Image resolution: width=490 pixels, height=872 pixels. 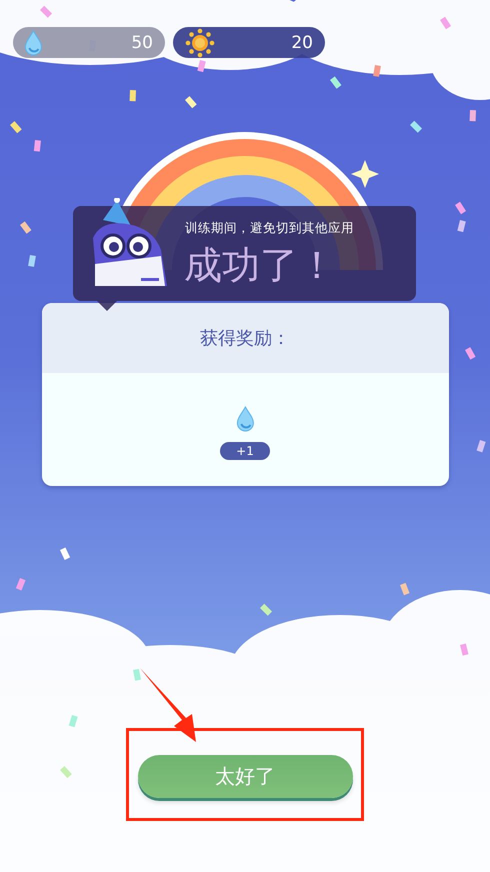 What do you see at coordinates (259, 265) in the screenshot?
I see `success-title: 成功了！` at bounding box center [259, 265].